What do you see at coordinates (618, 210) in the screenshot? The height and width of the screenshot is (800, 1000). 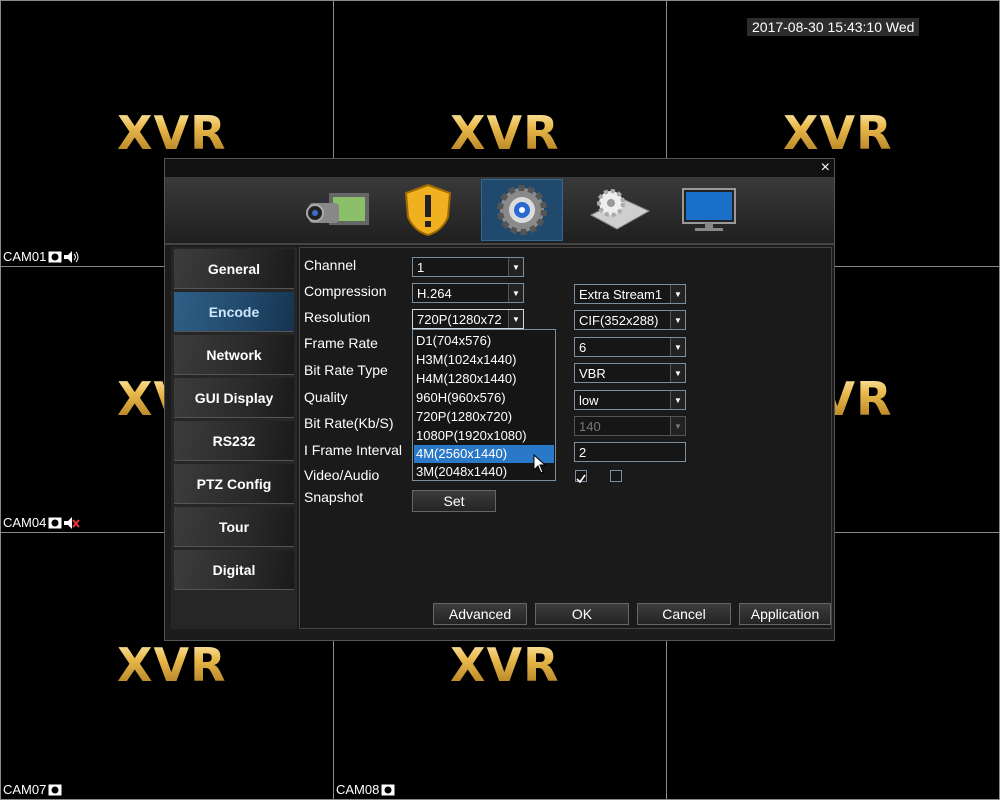 I see `advanced-settings-icon` at bounding box center [618, 210].